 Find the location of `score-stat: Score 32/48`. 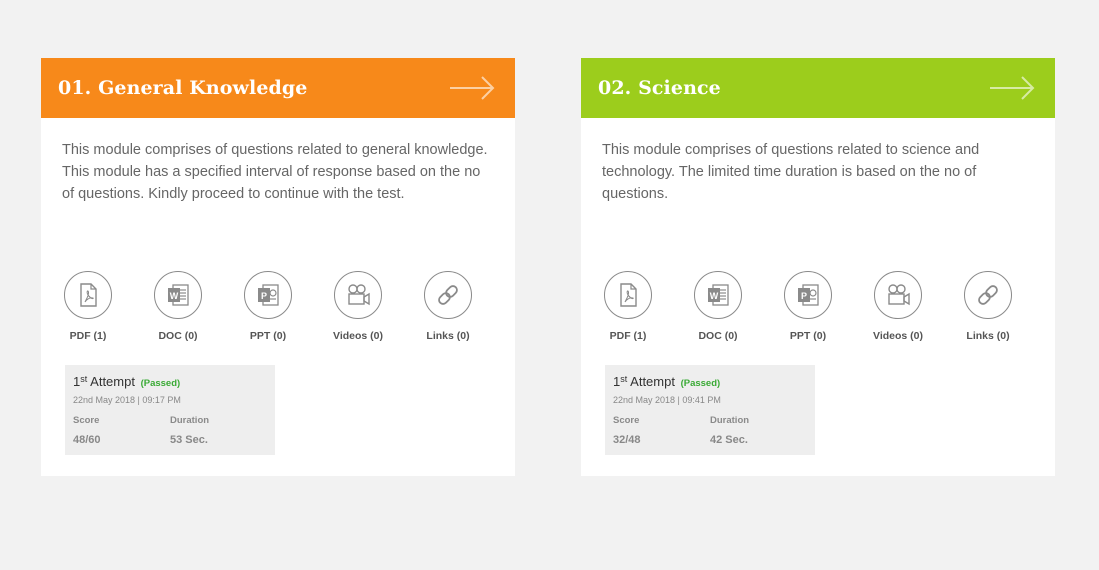

score-stat: Score 32/48 is located at coordinates (661, 430).